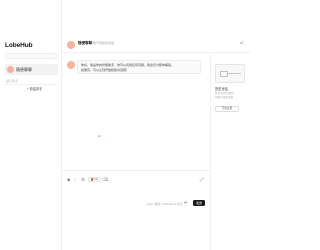  What do you see at coordinates (199, 203) in the screenshot?
I see `send-button: 发送` at bounding box center [199, 203].